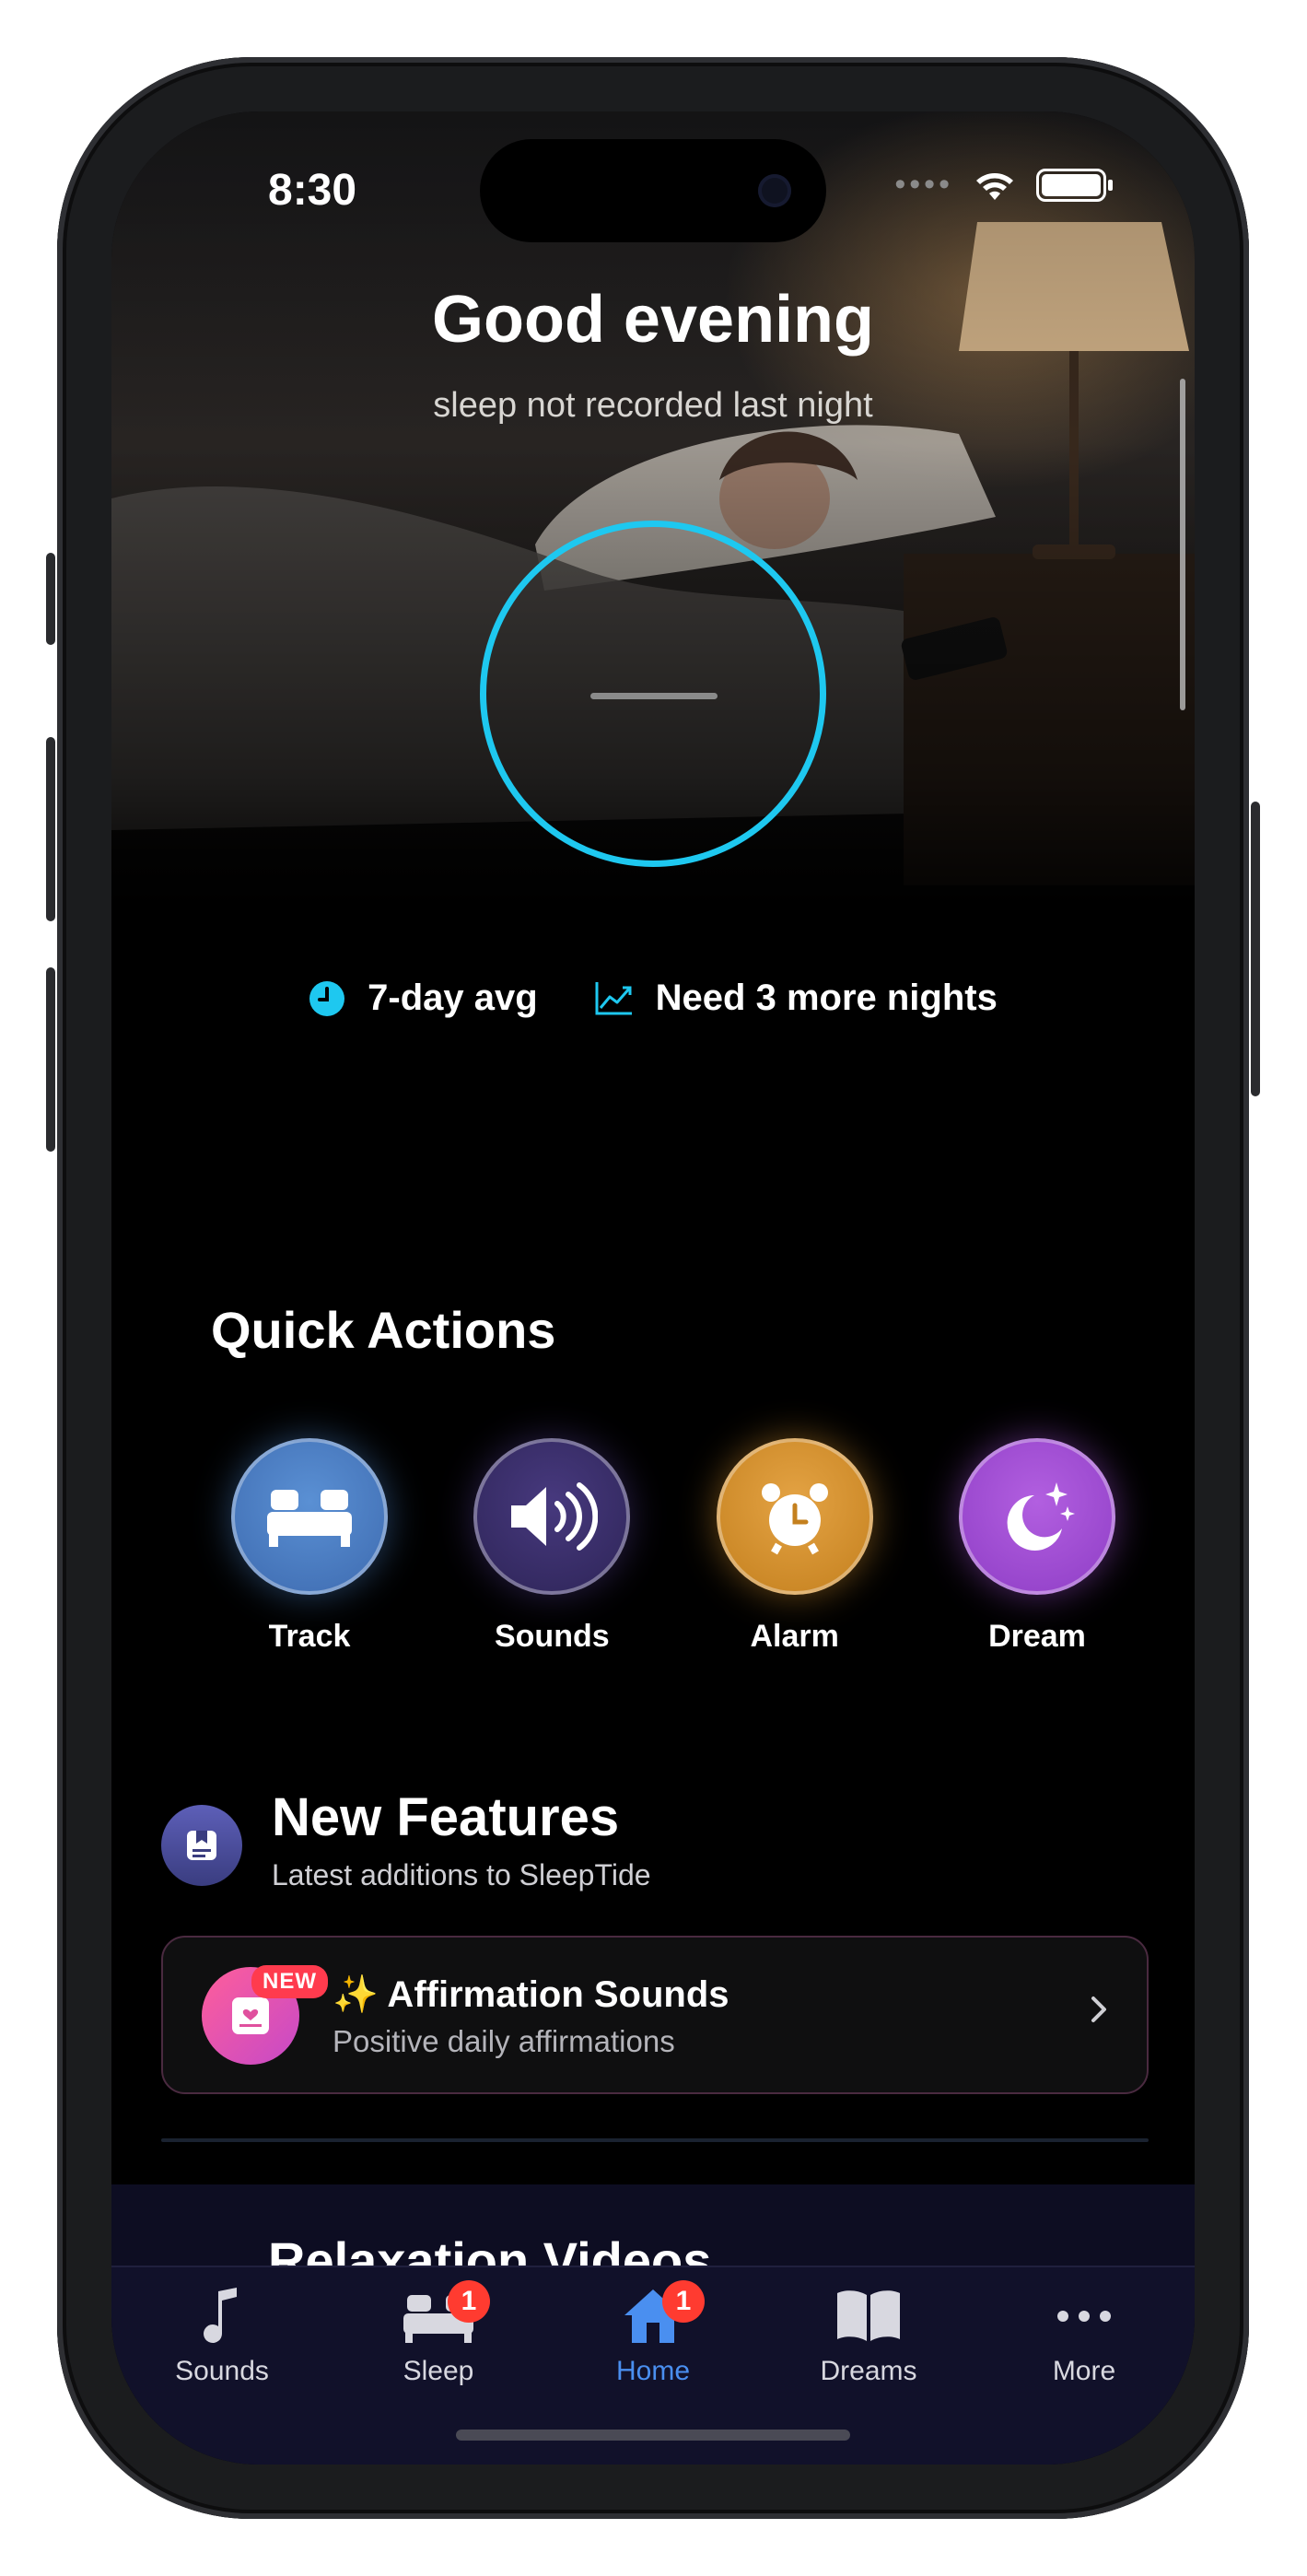  Describe the element at coordinates (222, 2371) in the screenshot. I see `tab-sounds-label: Sounds` at that location.